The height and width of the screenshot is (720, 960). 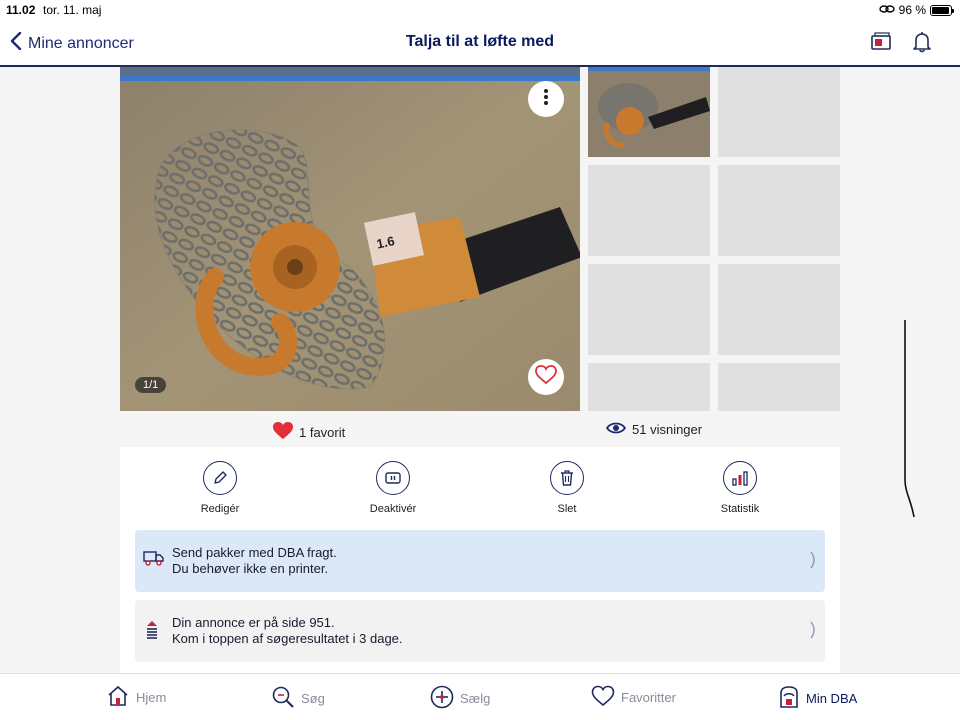 I want to click on views-stat: 51 visninger, so click(x=654, y=429).